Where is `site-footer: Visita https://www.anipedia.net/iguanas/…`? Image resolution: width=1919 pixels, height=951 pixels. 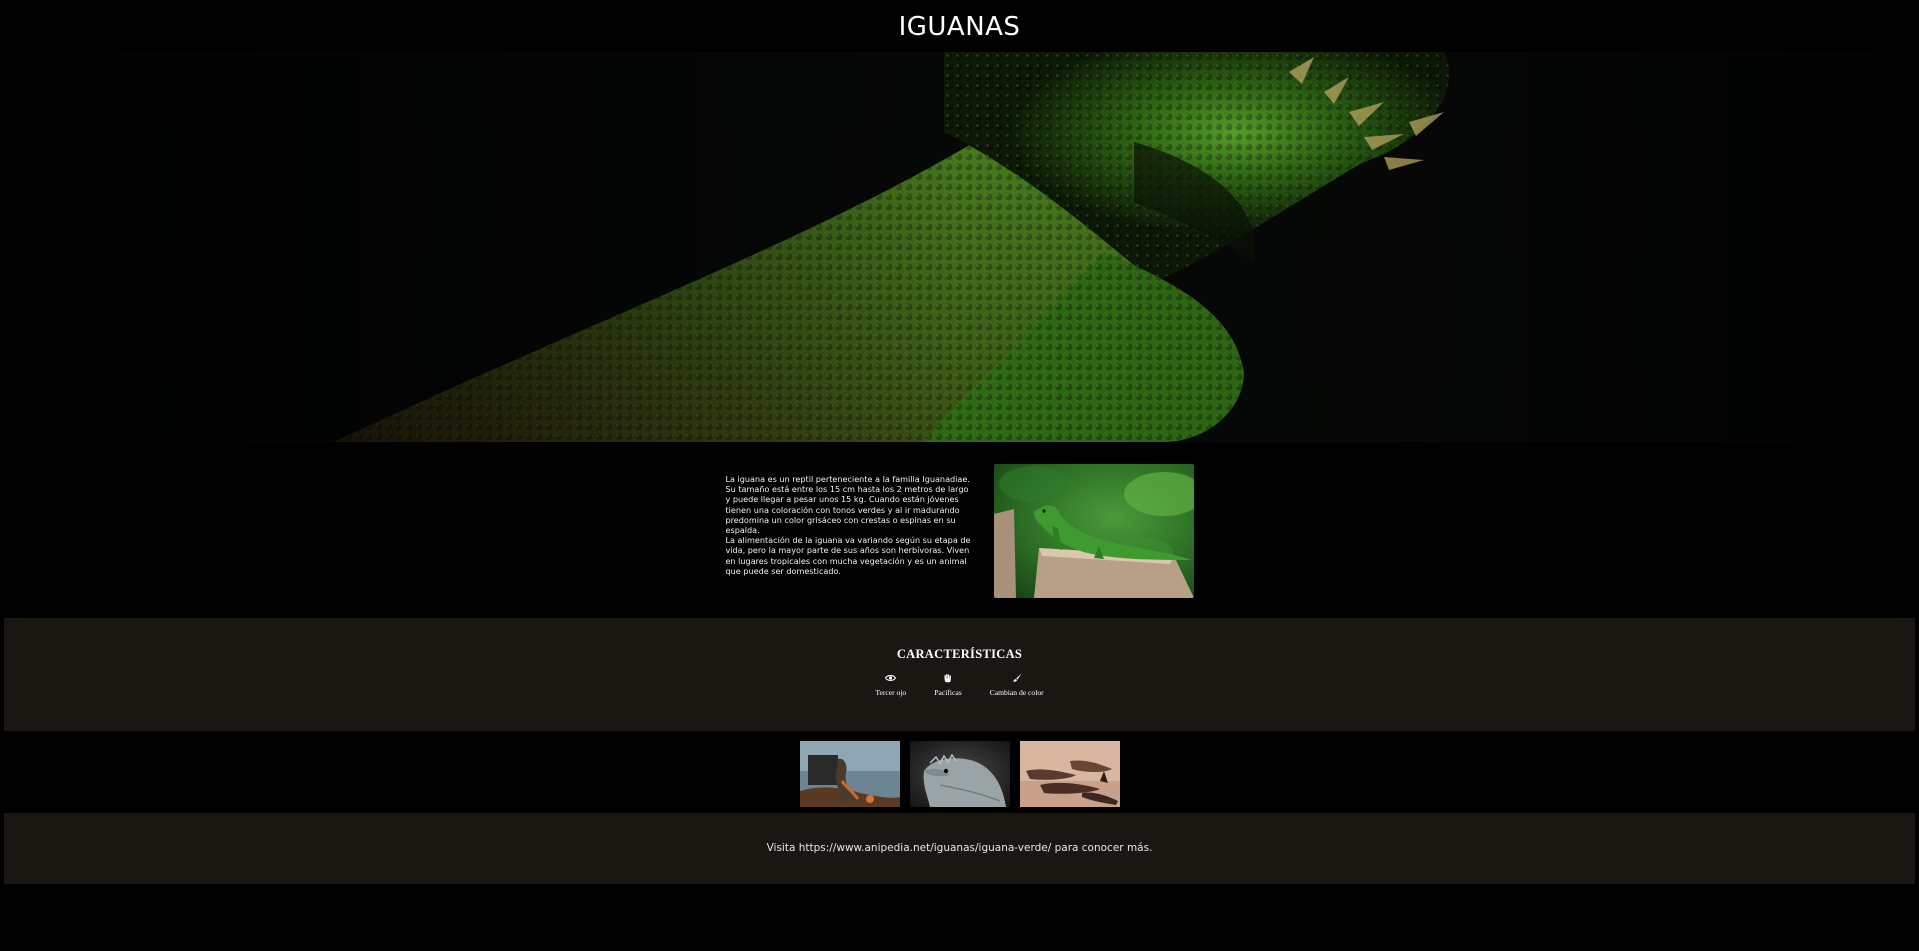 site-footer: Visita https://www.anipedia.net/iguanas/… is located at coordinates (959, 848).